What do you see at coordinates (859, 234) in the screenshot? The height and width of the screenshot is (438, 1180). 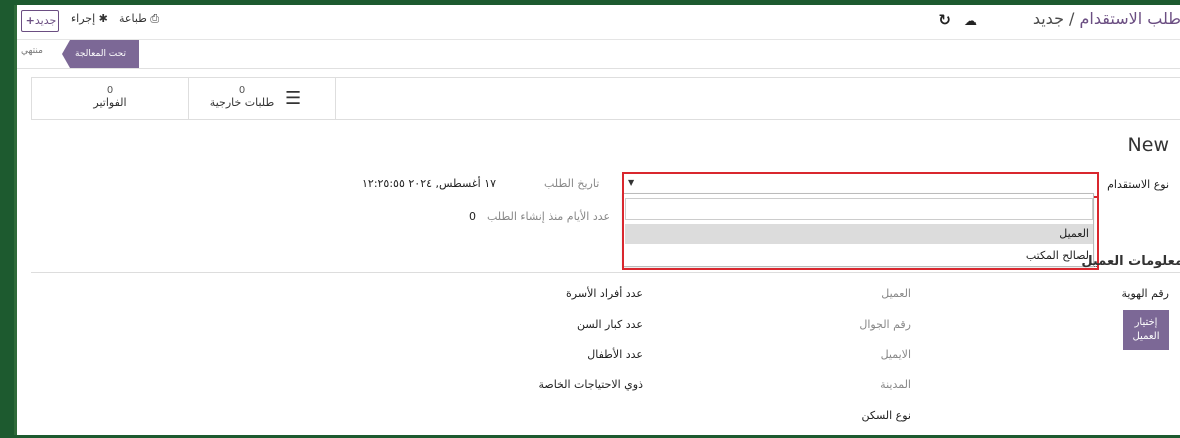 I see `dropdown-option-client: العميل` at bounding box center [859, 234].